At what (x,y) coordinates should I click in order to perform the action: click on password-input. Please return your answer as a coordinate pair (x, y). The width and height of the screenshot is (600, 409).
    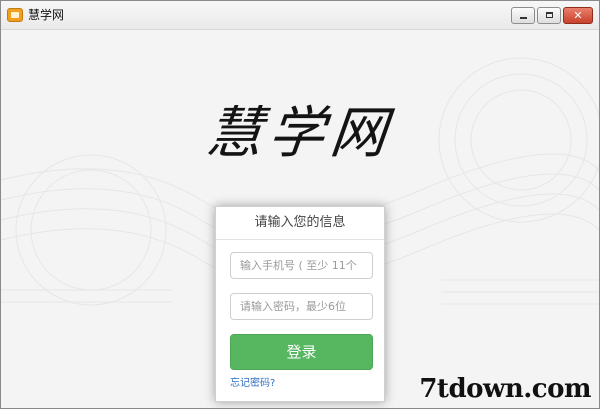
    Looking at the image, I should click on (301, 306).